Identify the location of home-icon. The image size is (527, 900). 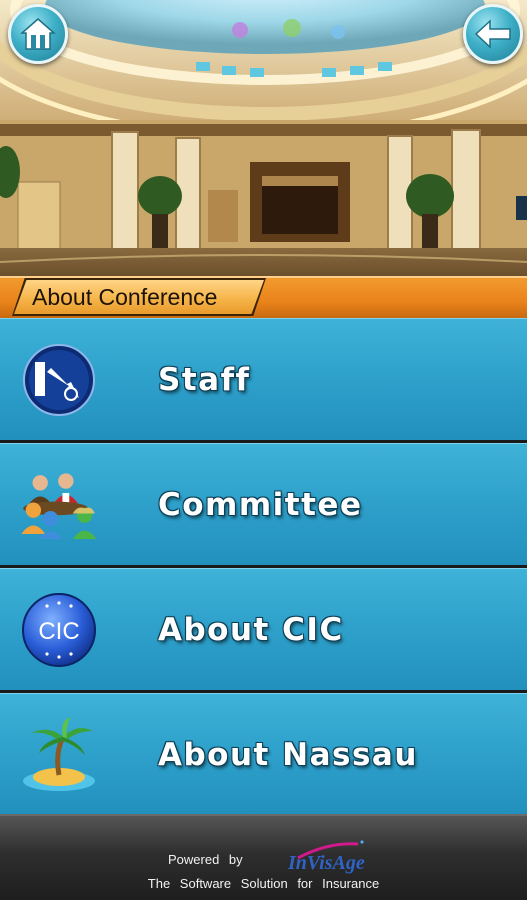
(38, 34).